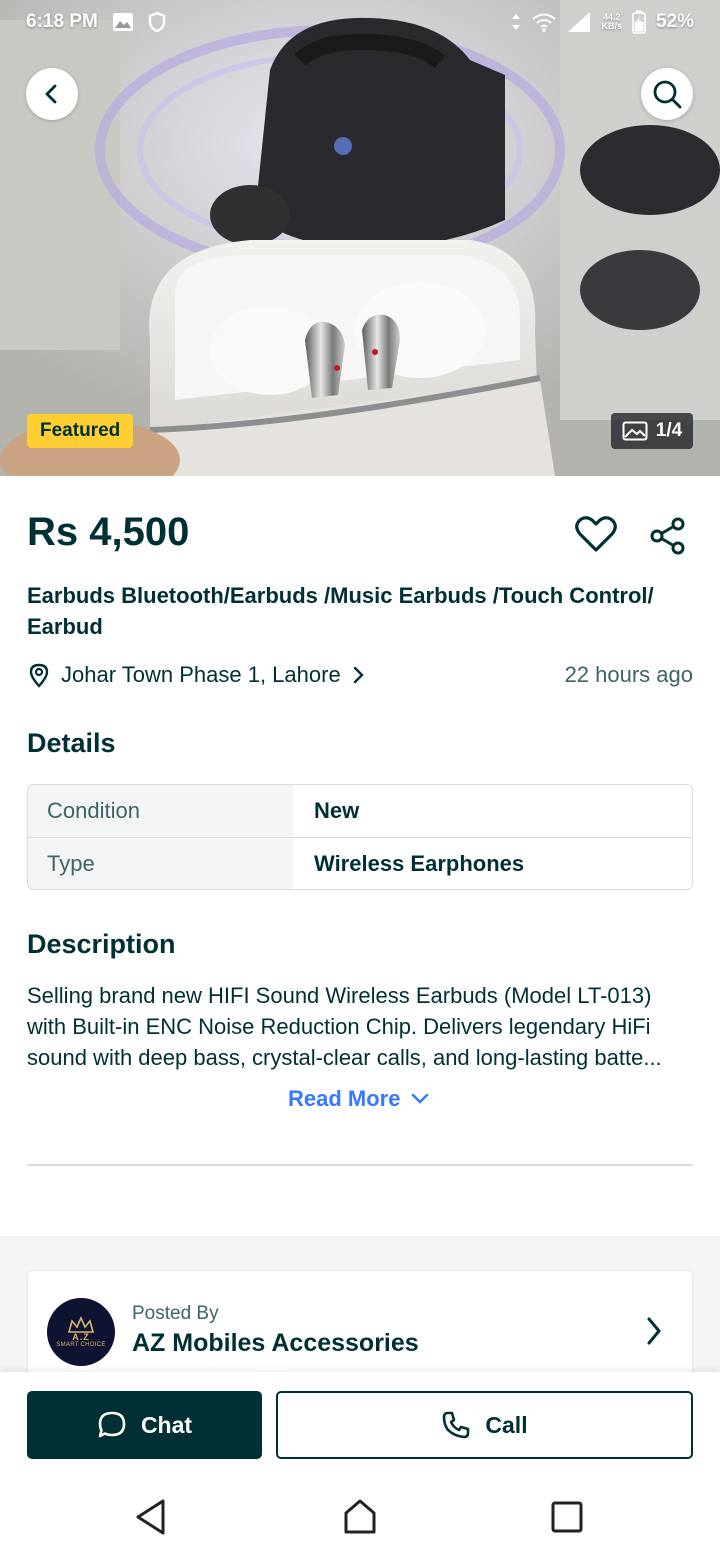 This screenshot has height=1560, width=720. What do you see at coordinates (484, 1425) in the screenshot?
I see `call-button: Call` at bounding box center [484, 1425].